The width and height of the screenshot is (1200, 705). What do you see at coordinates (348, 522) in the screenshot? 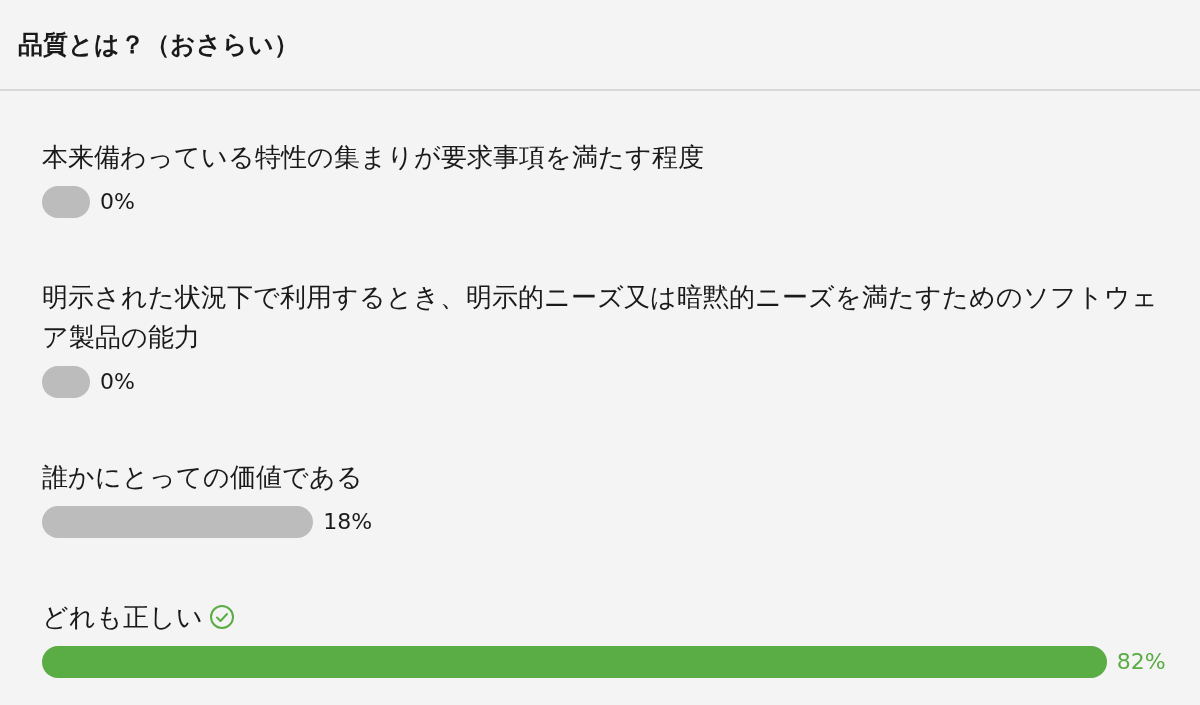
I see `percent-label: 18%` at bounding box center [348, 522].